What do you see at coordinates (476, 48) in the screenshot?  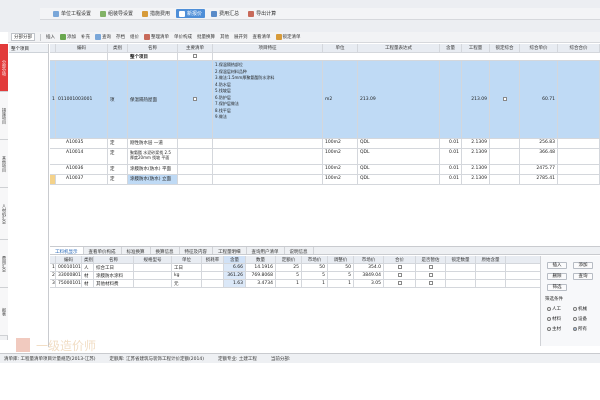 I see `header-quantity: 工程量` at bounding box center [476, 48].